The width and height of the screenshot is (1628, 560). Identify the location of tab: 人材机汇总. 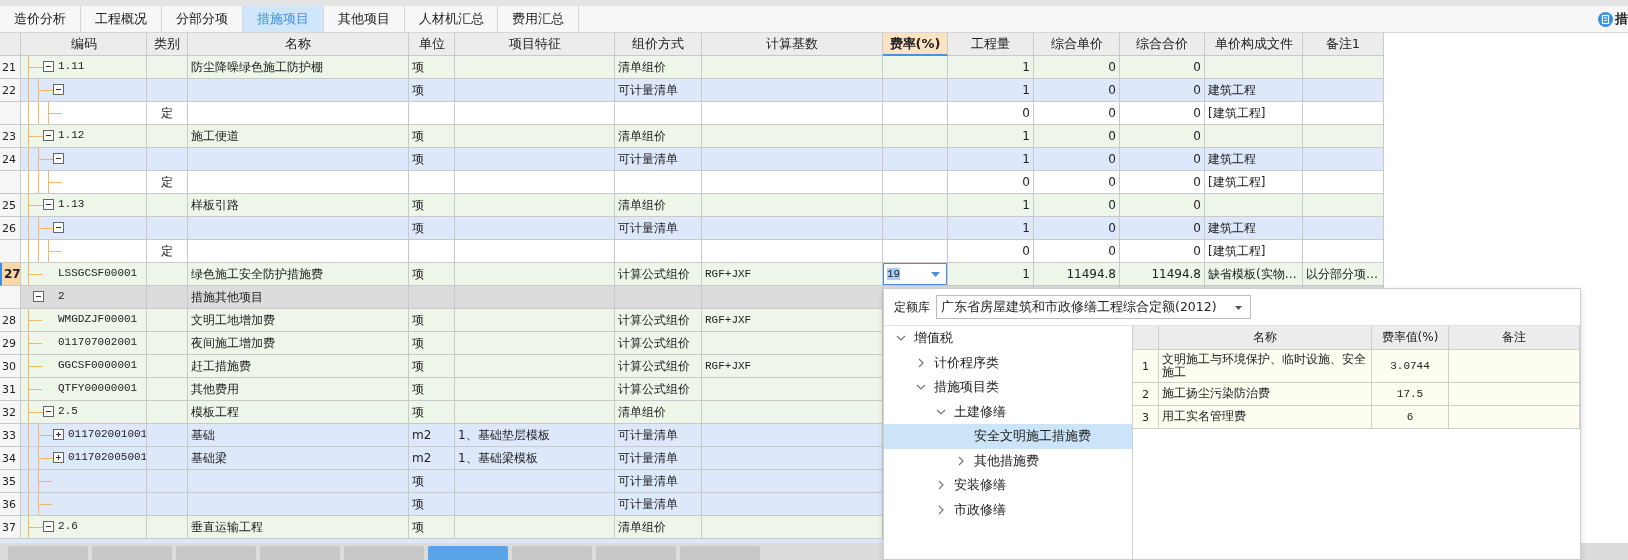
(451, 19).